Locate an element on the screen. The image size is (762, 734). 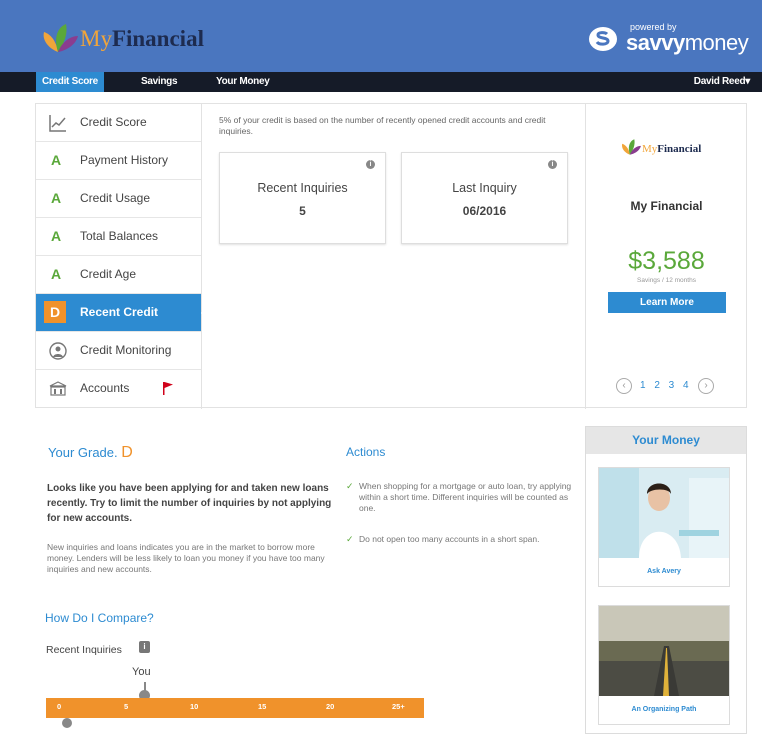
bank-icon is located at coordinates (58, 388).